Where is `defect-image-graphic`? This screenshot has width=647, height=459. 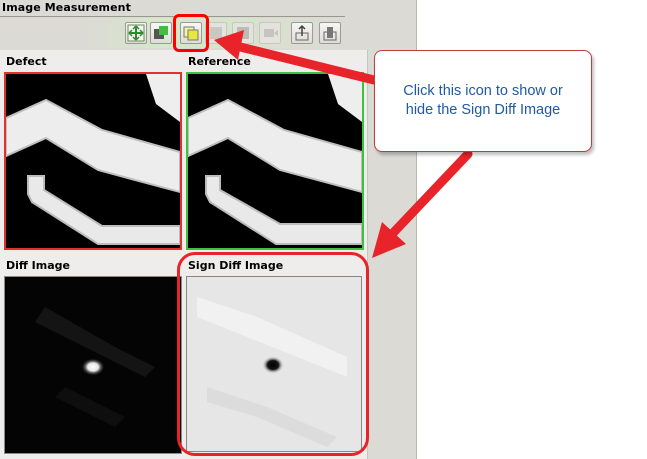
defect-image-graphic is located at coordinates (93, 161).